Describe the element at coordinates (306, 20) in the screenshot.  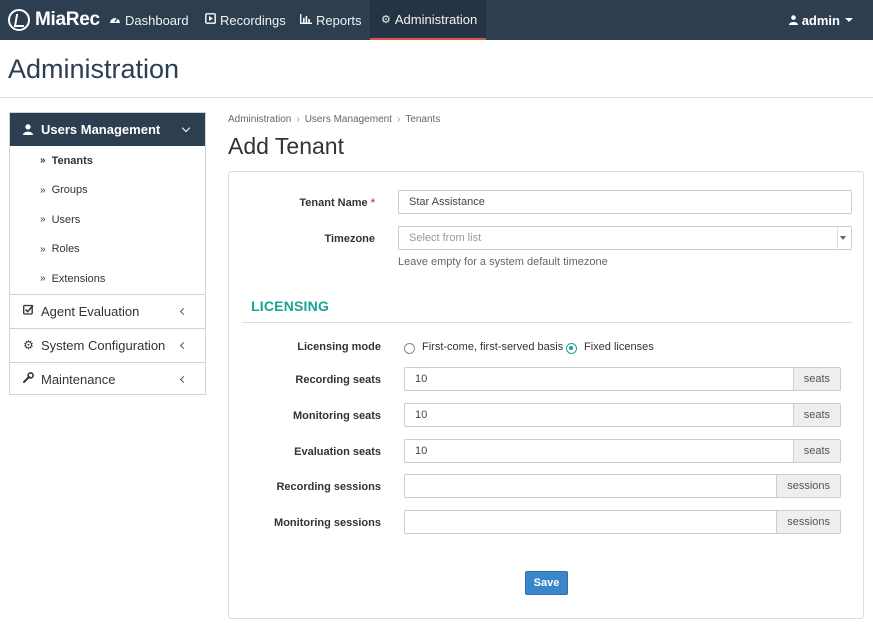
I see `bar-chart-icon` at that location.